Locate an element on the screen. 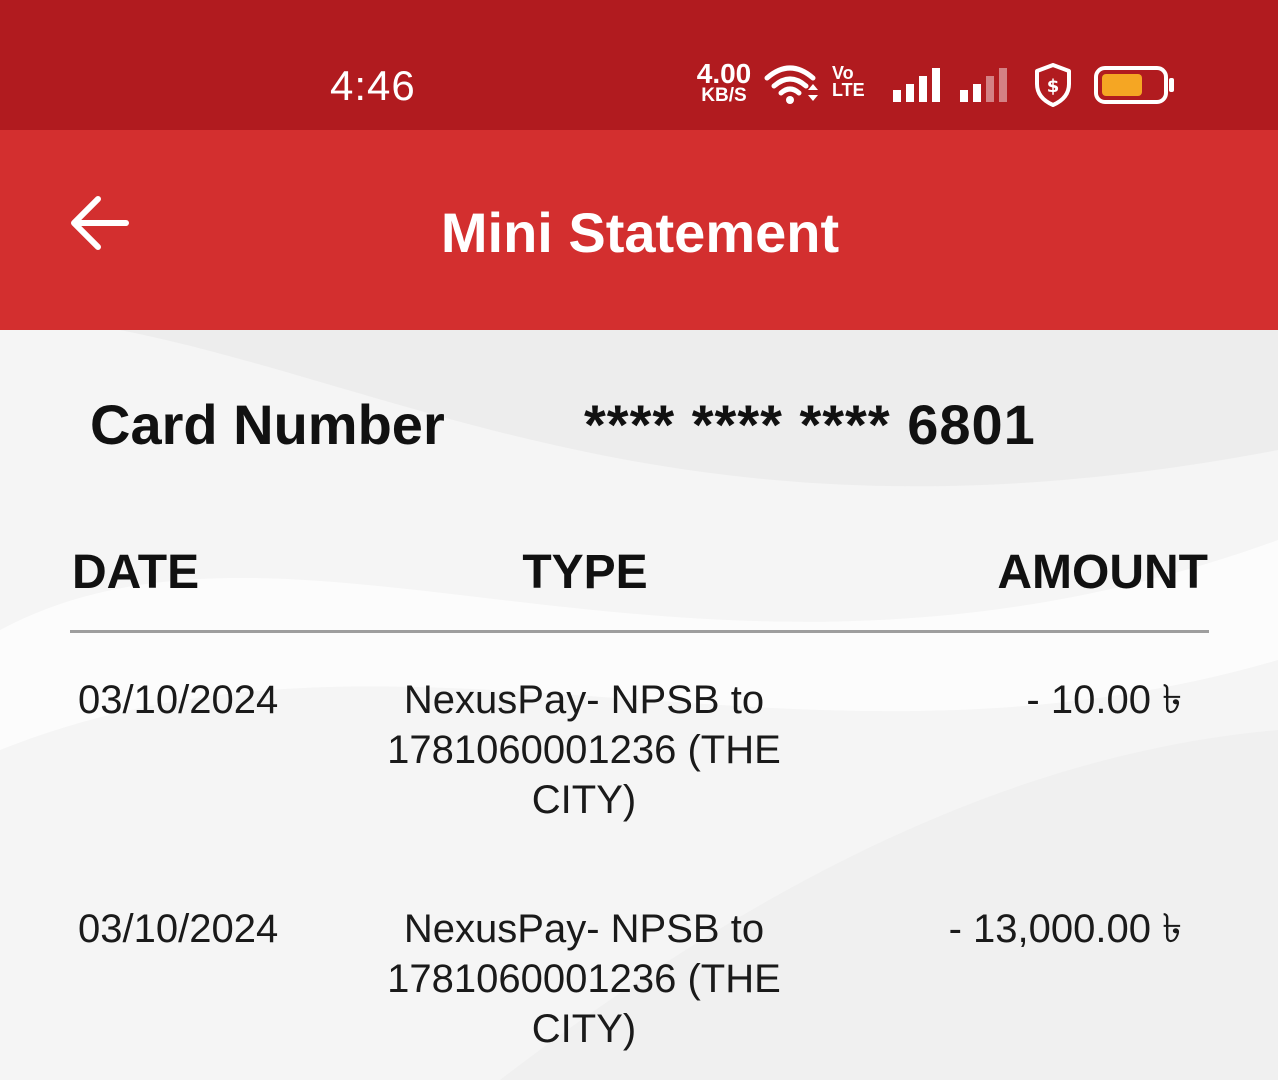 This screenshot has width=1278, height=1080. status-time: 4:46 is located at coordinates (373, 85).